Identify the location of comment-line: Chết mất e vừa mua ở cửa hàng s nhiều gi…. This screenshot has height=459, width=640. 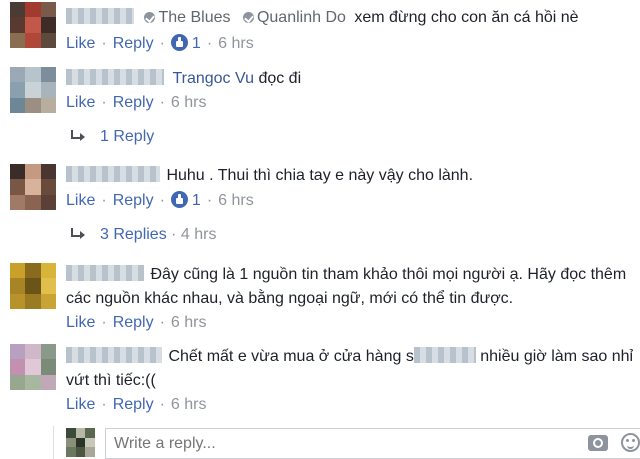
(349, 357).